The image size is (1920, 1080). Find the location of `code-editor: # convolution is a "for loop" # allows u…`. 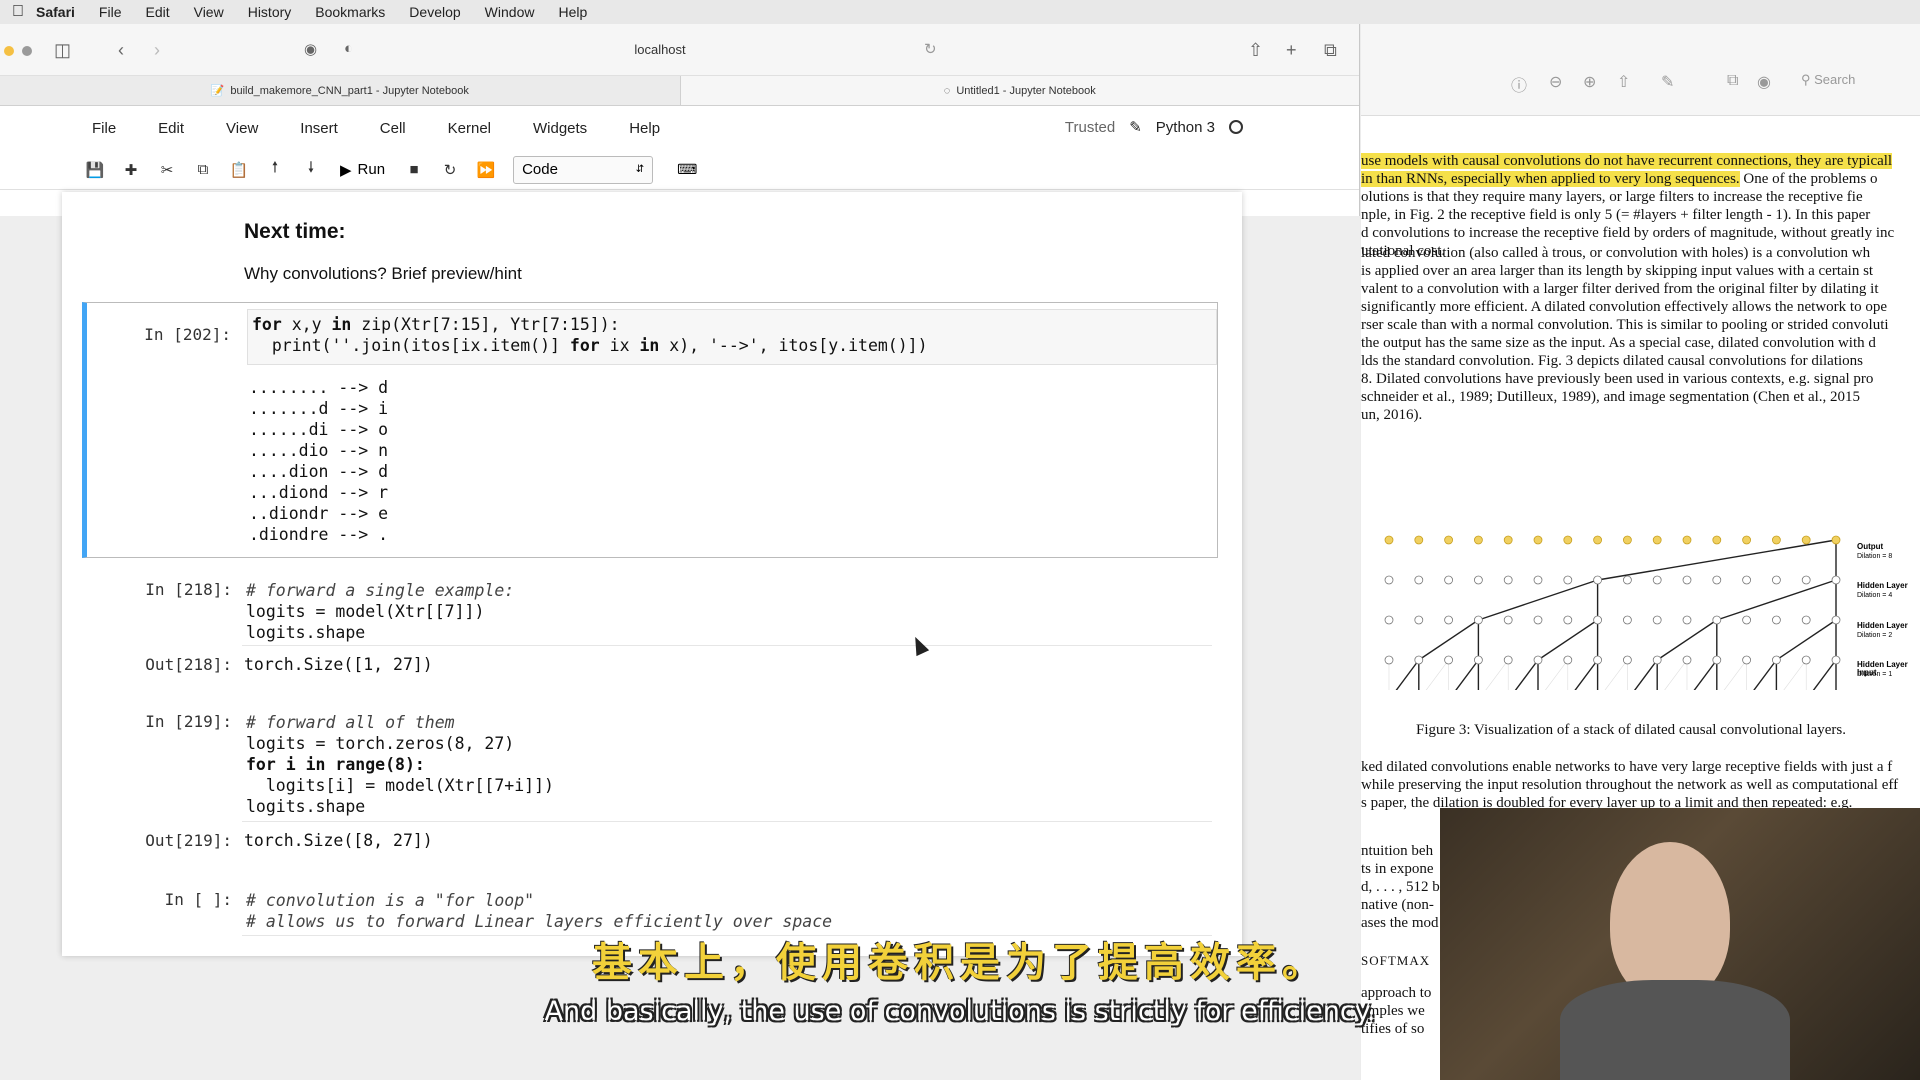

code-editor: # convolution is a "for loop" # allows u… is located at coordinates (727, 911).